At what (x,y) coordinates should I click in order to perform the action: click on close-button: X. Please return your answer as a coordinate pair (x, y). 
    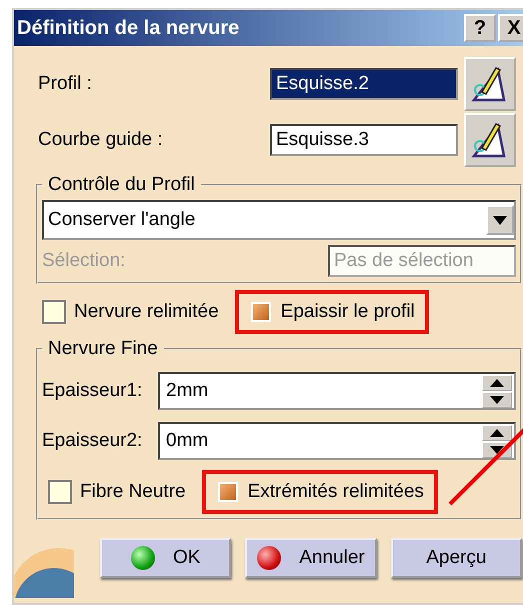
    Looking at the image, I should click on (510, 28).